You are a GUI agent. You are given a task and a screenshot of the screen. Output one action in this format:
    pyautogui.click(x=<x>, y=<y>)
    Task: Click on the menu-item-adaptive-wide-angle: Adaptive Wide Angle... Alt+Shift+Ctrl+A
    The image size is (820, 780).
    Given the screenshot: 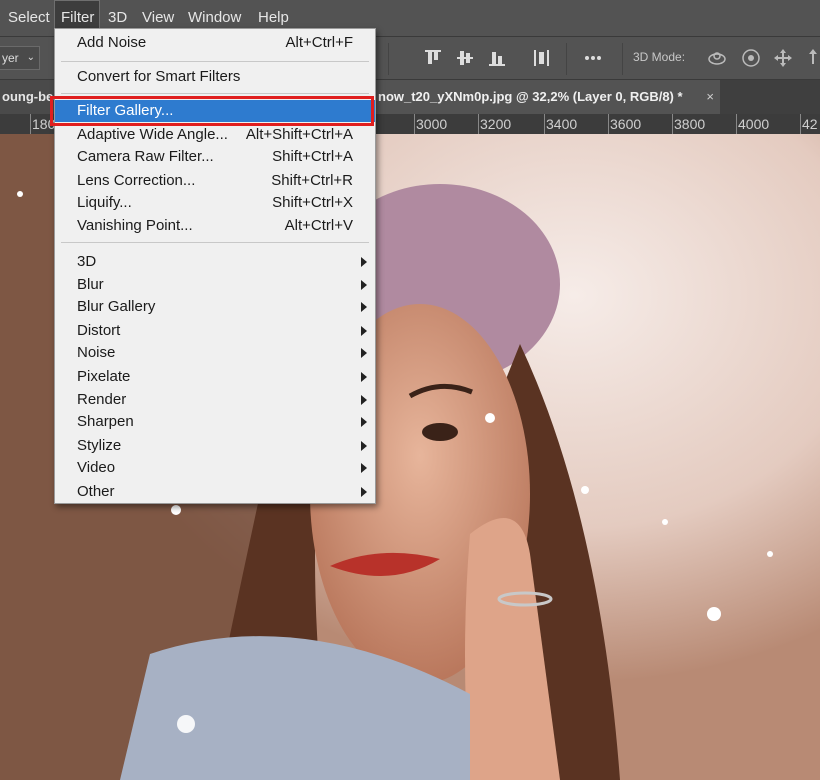 What is the action you would take?
    pyautogui.click(x=215, y=135)
    